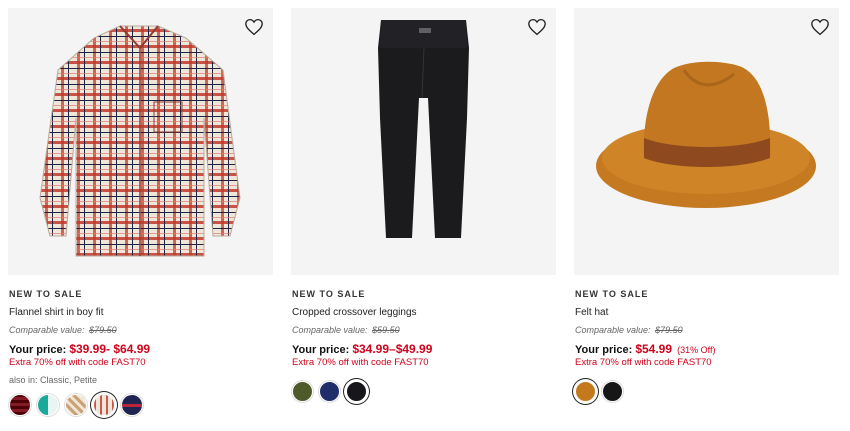  What do you see at coordinates (302, 391) in the screenshot?
I see `swatch-olive` at bounding box center [302, 391].